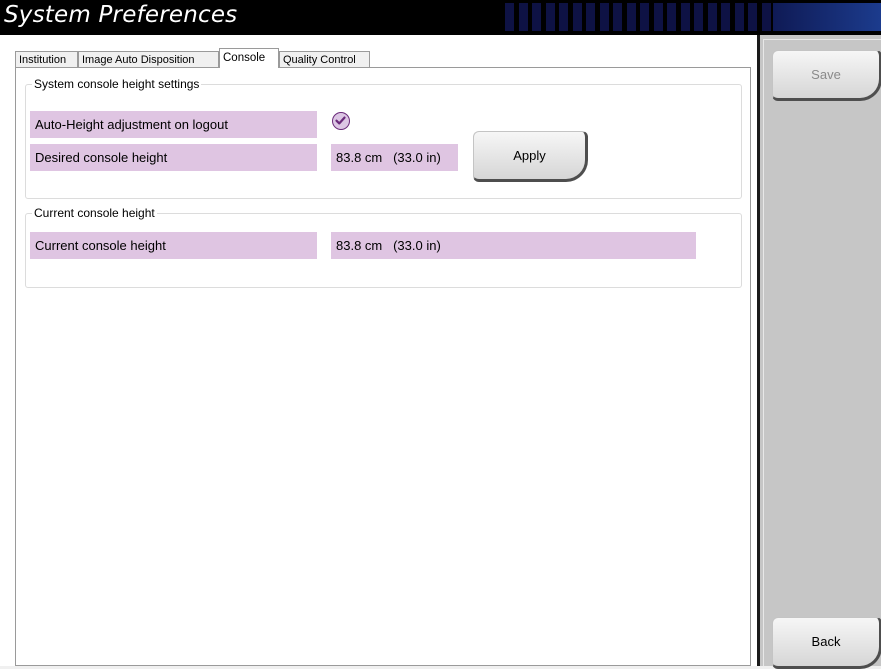 The image size is (881, 669). Describe the element at coordinates (394, 157) in the screenshot. I see `desired-console-height-value: 83.8 cm (33.0 in)` at that location.